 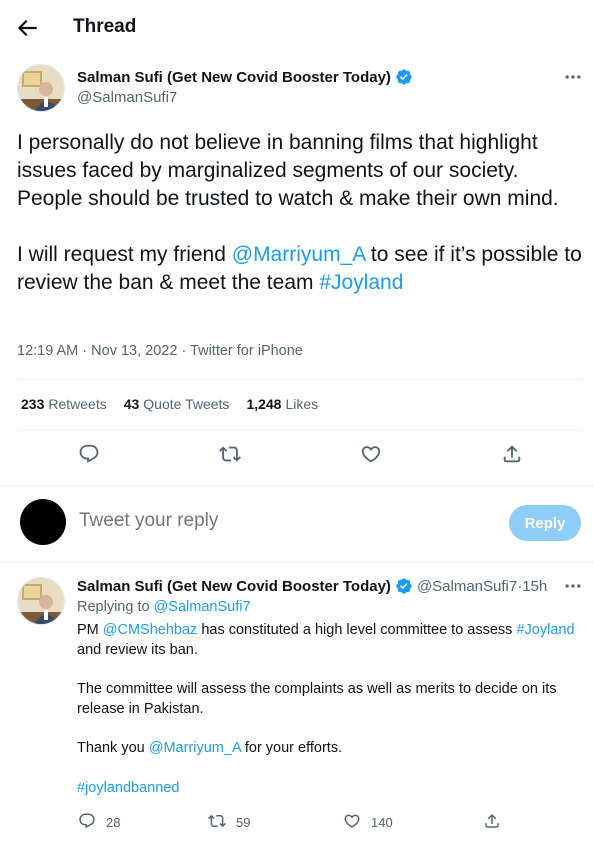 What do you see at coordinates (264, 404) in the screenshot?
I see `likes-count: 1,248` at bounding box center [264, 404].